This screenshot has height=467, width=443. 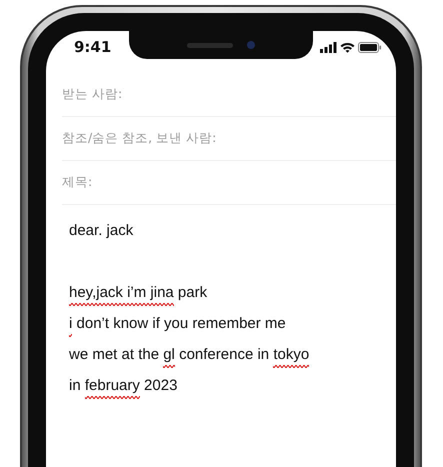 I want to click on misspelled-text: i, so click(x=70, y=326).